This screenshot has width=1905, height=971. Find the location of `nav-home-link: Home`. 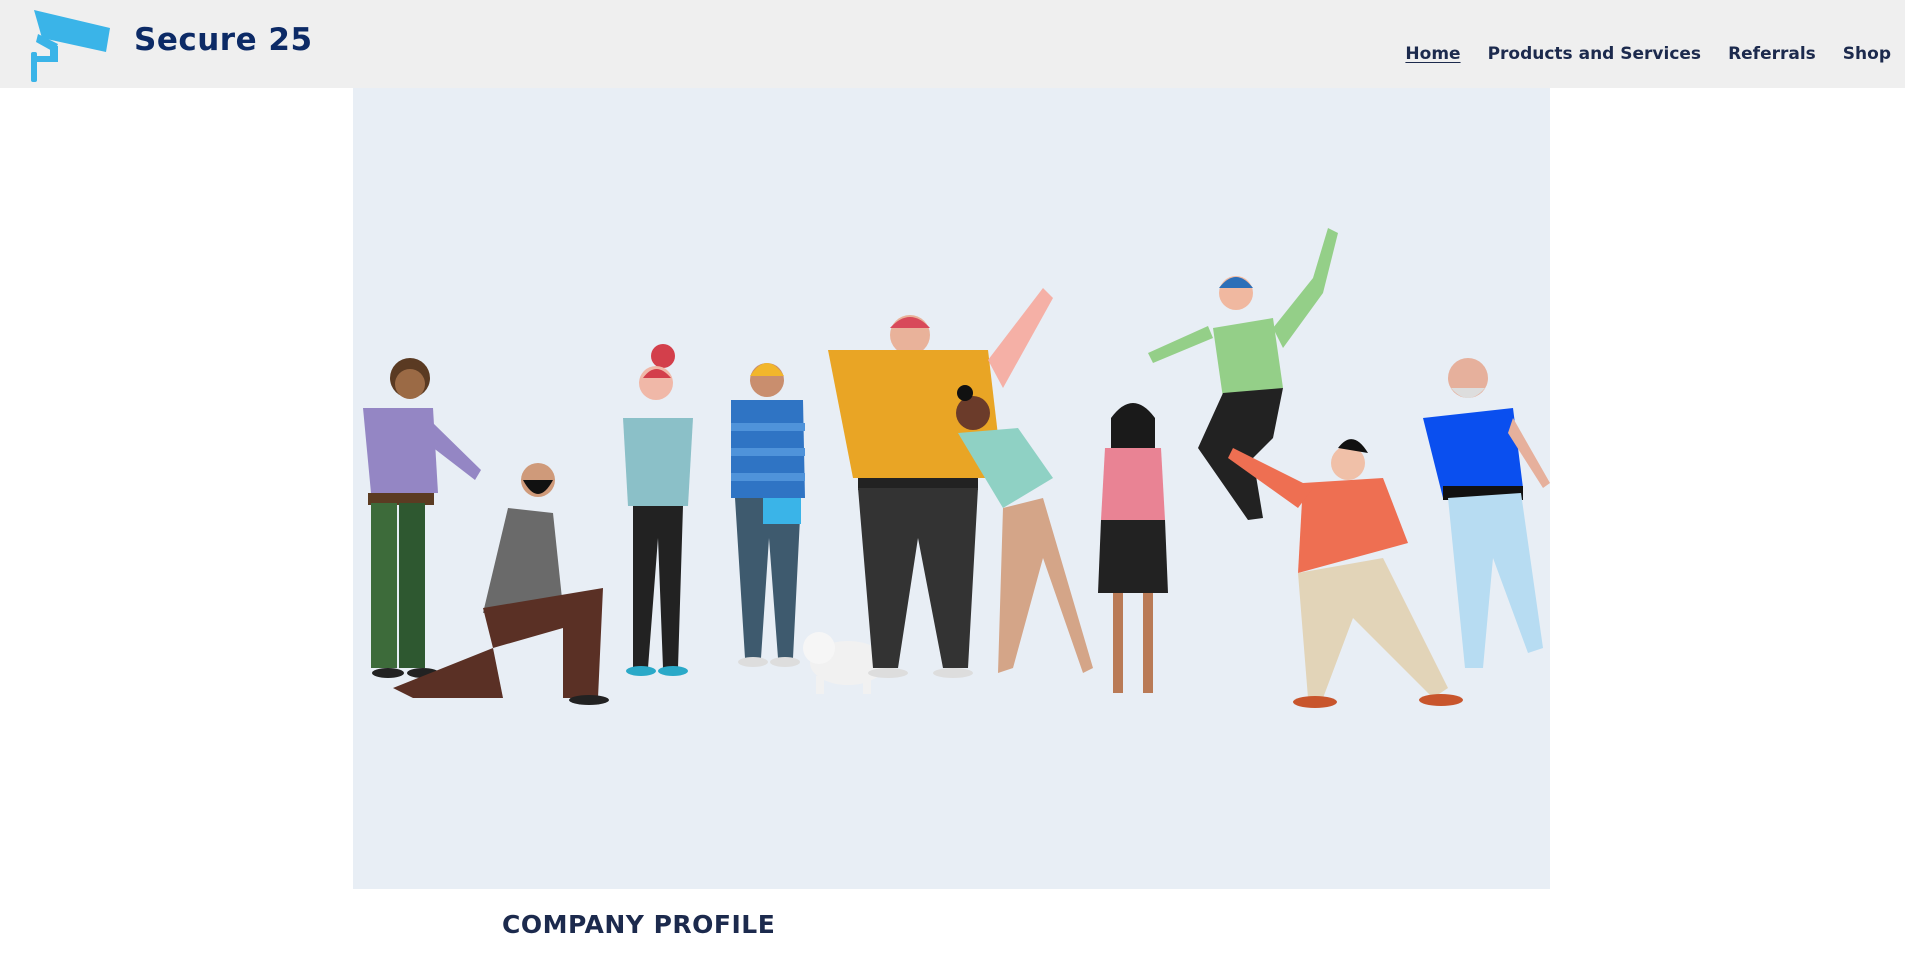

nav-home-link: Home is located at coordinates (1432, 54).